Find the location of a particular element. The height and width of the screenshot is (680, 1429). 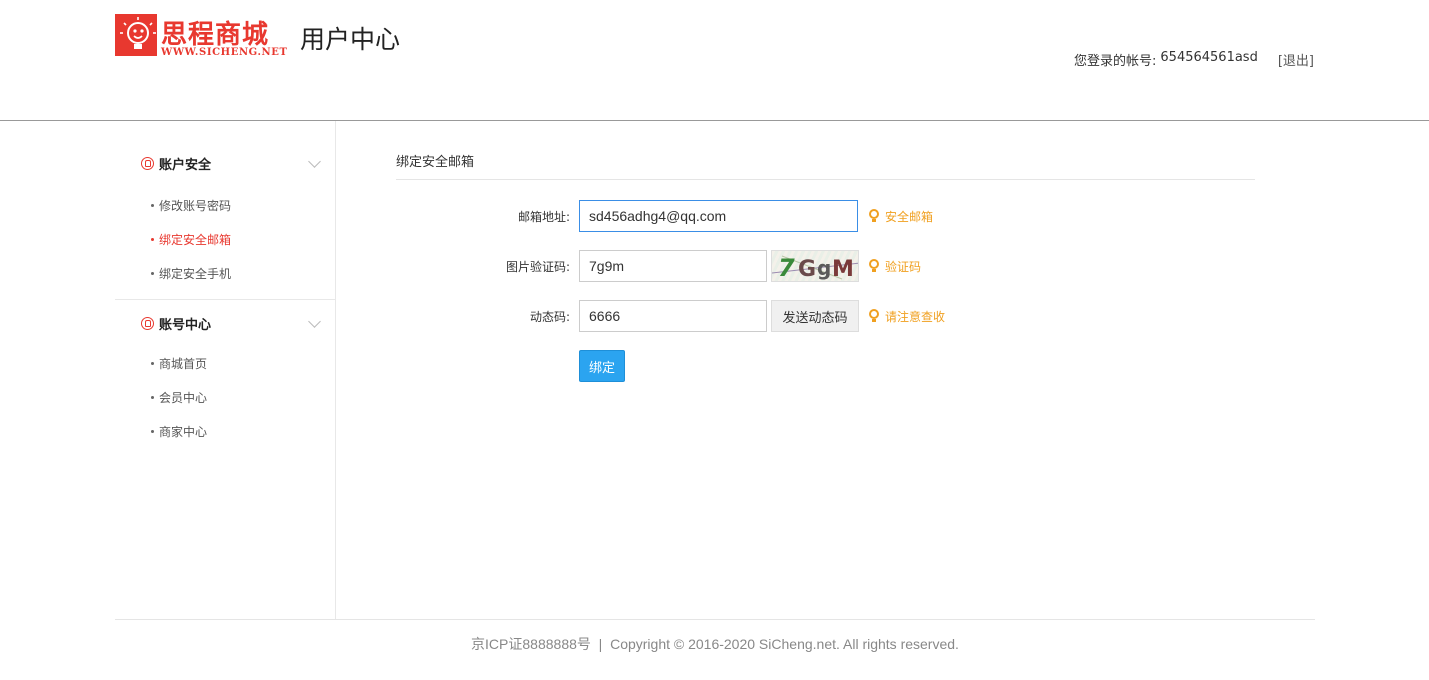

page-title: 用户中心 is located at coordinates (350, 39).